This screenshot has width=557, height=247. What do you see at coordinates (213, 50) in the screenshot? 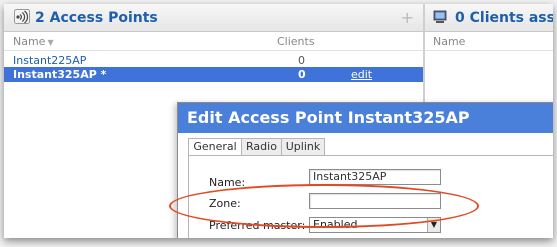
I see `header-divider` at bounding box center [213, 50].